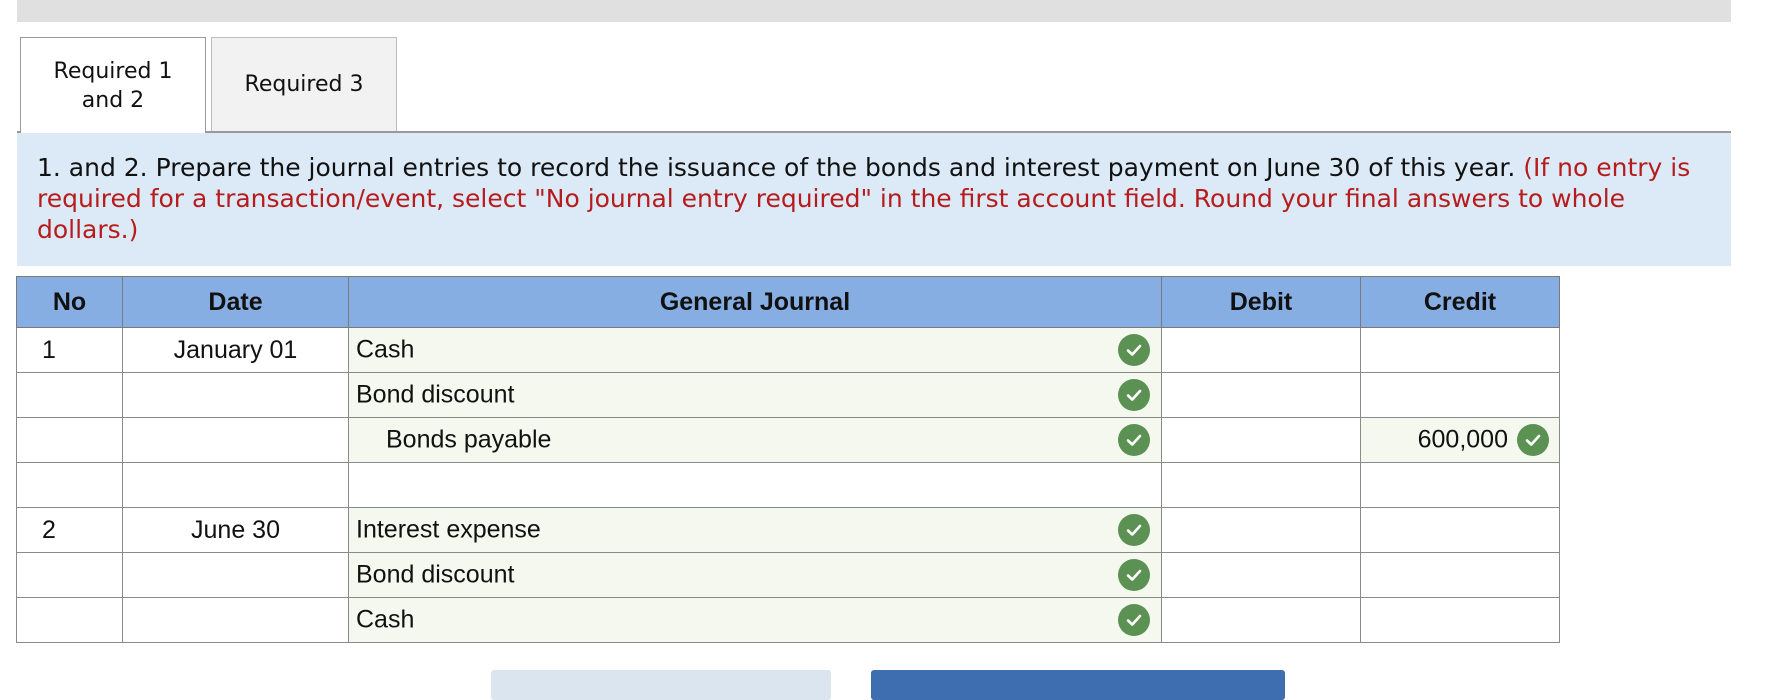 The height and width of the screenshot is (700, 1782). What do you see at coordinates (661, 685) in the screenshot?
I see `prev-button` at bounding box center [661, 685].